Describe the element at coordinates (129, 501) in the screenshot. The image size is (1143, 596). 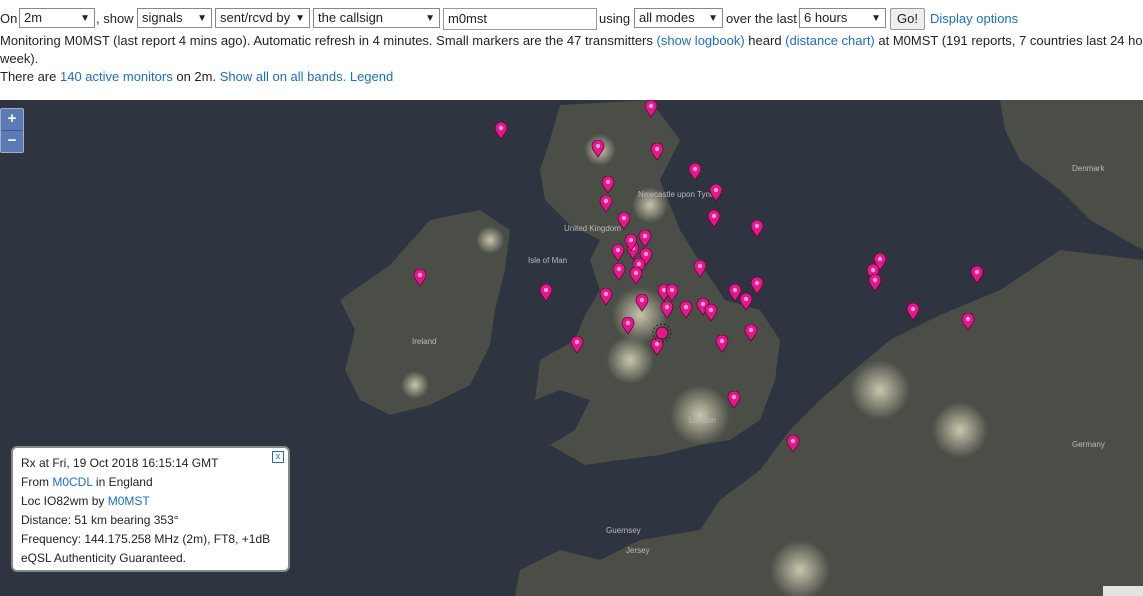
I see `popup-loc-callsign-link: M0MST` at that location.